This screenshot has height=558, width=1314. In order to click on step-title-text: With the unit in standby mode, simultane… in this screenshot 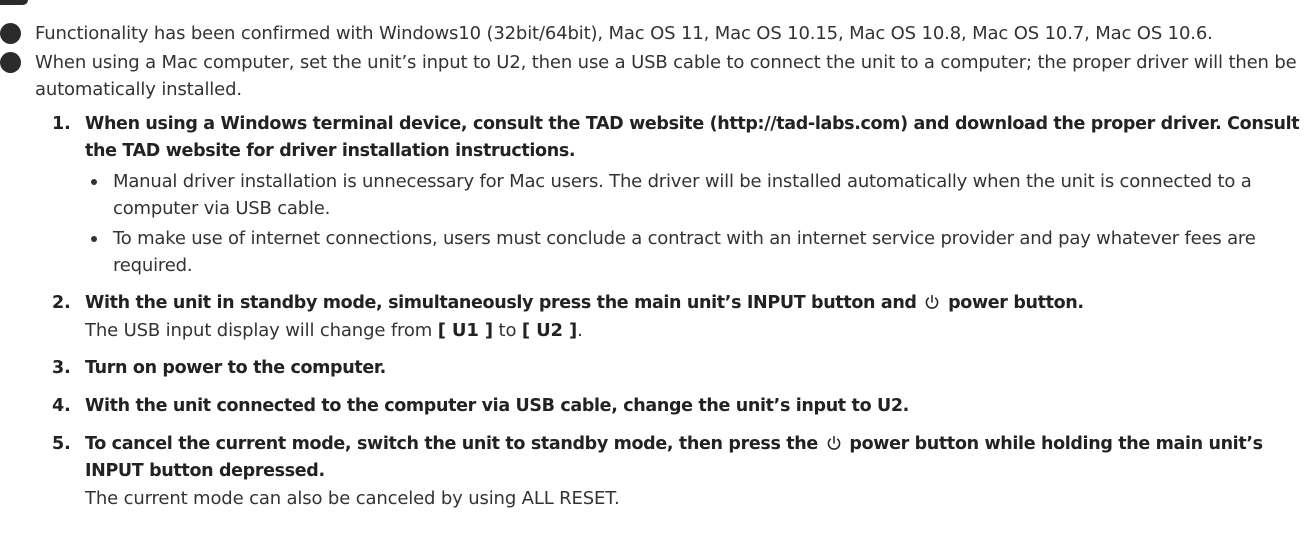, I will do `click(501, 303)`.